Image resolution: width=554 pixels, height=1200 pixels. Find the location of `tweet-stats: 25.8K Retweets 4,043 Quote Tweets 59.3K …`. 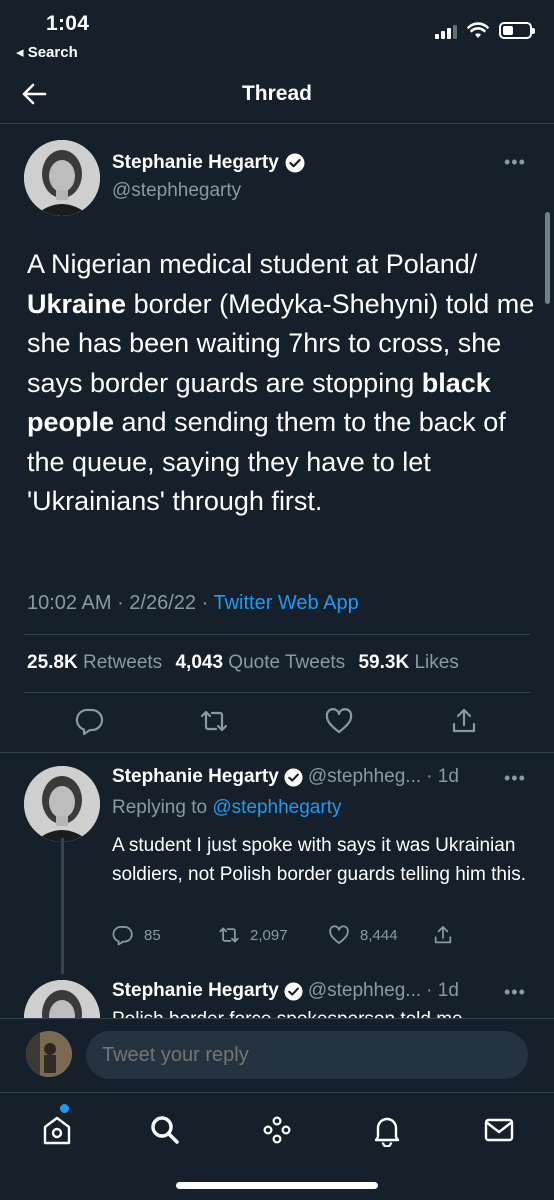

tweet-stats: 25.8K Retweets 4,043 Quote Tweets 59.3K … is located at coordinates (243, 663).